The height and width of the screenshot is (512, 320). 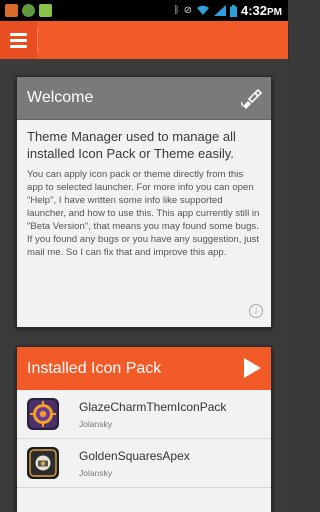 I want to click on info-icon: i, so click(x=256, y=311).